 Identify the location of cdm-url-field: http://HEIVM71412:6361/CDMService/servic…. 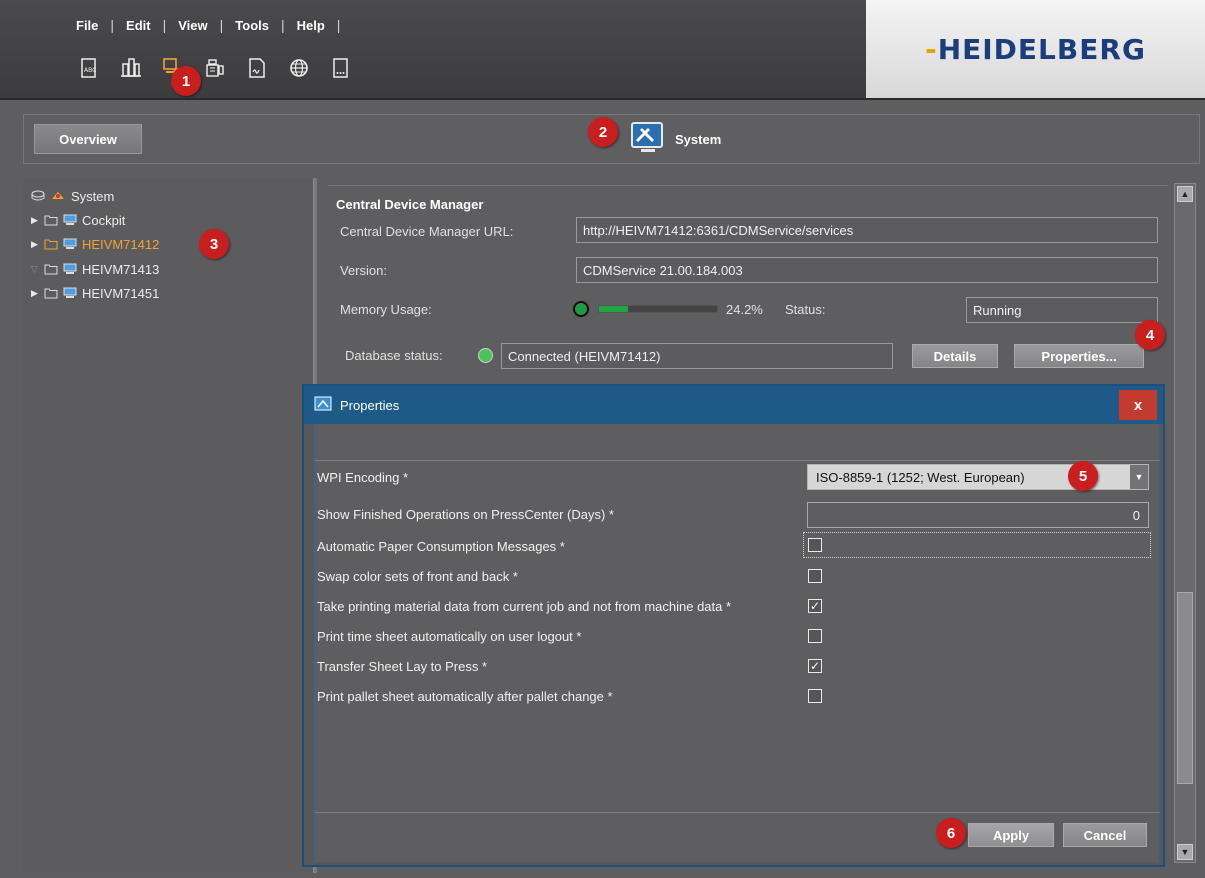
(867, 230).